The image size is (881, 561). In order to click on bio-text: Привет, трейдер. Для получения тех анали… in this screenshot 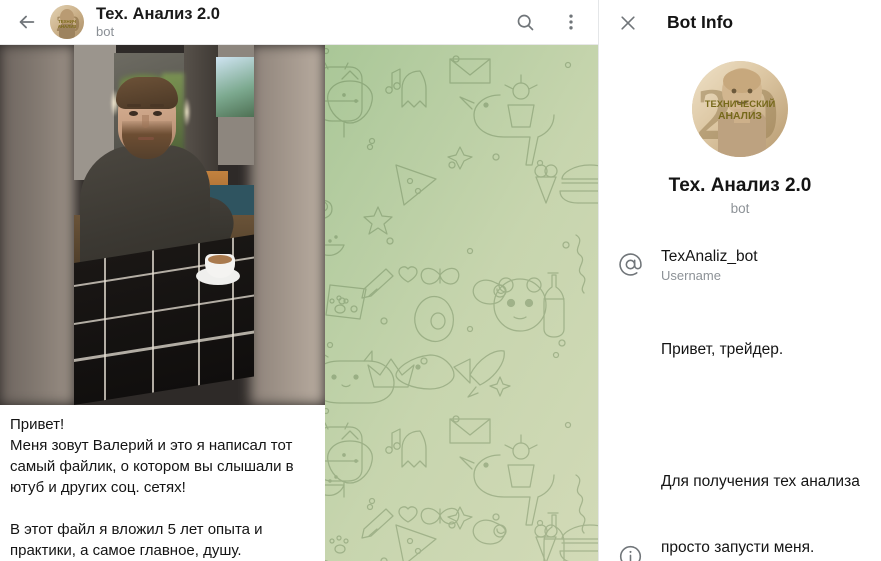, I will do `click(771, 428)`.